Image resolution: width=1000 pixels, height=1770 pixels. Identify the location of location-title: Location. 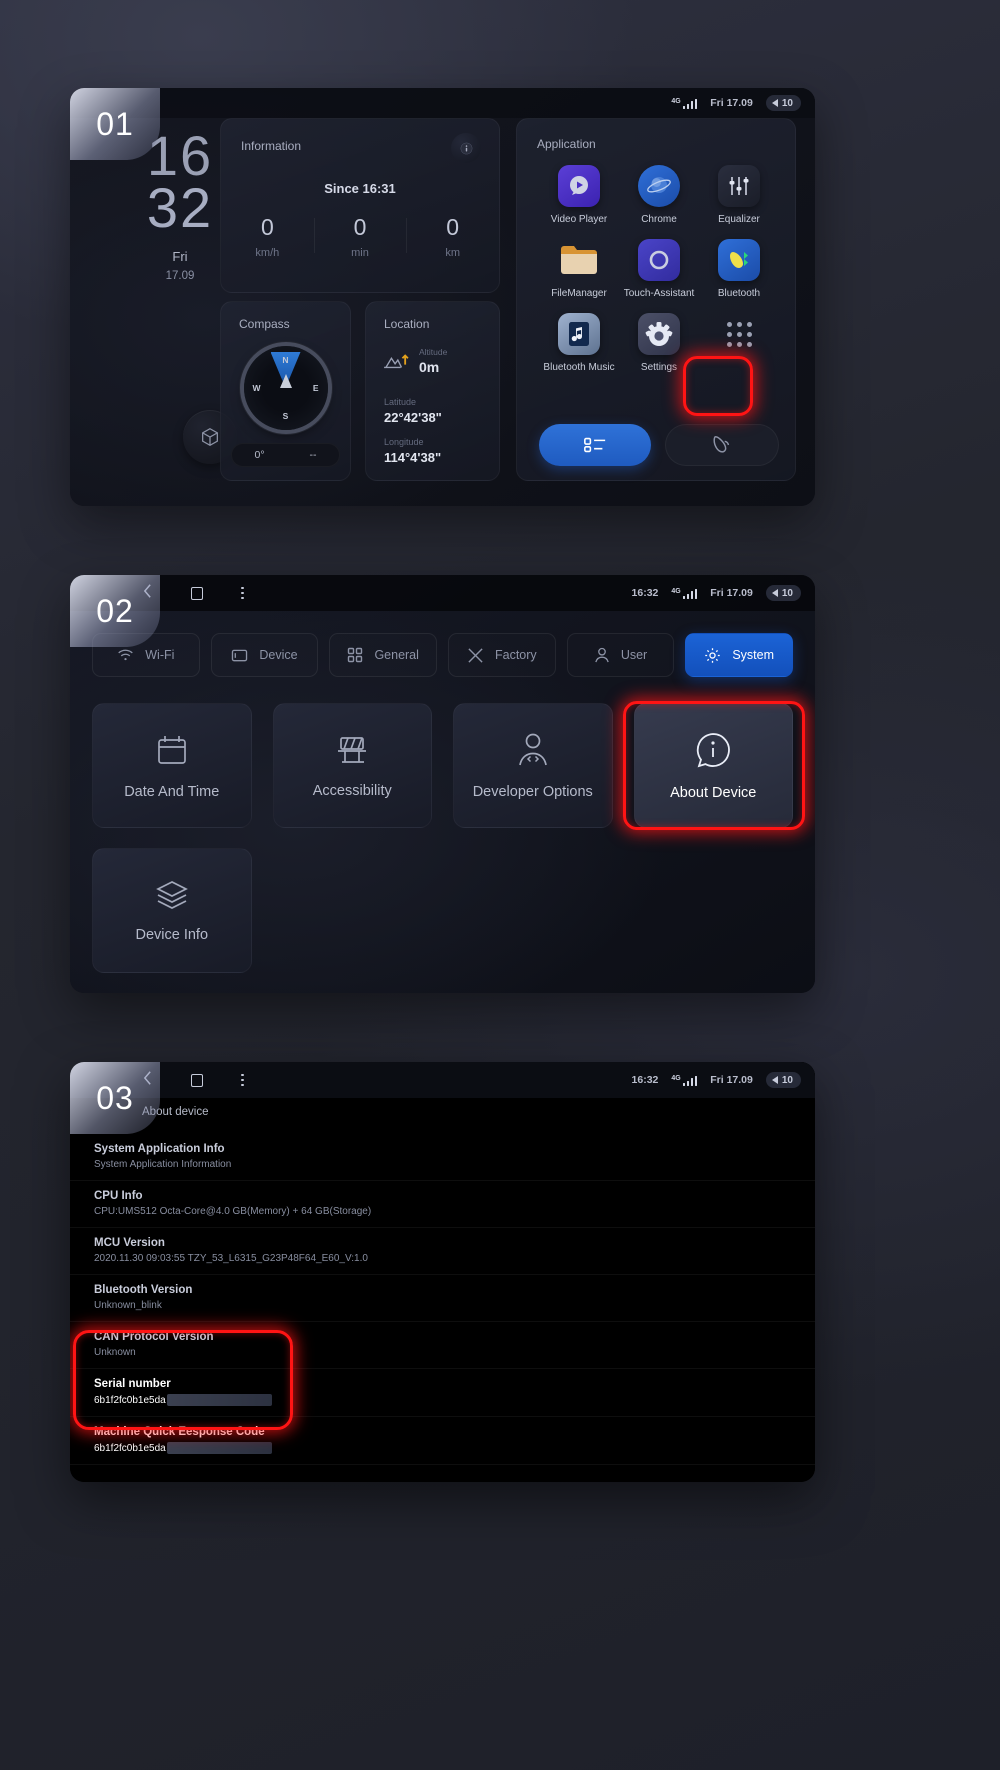
(407, 324).